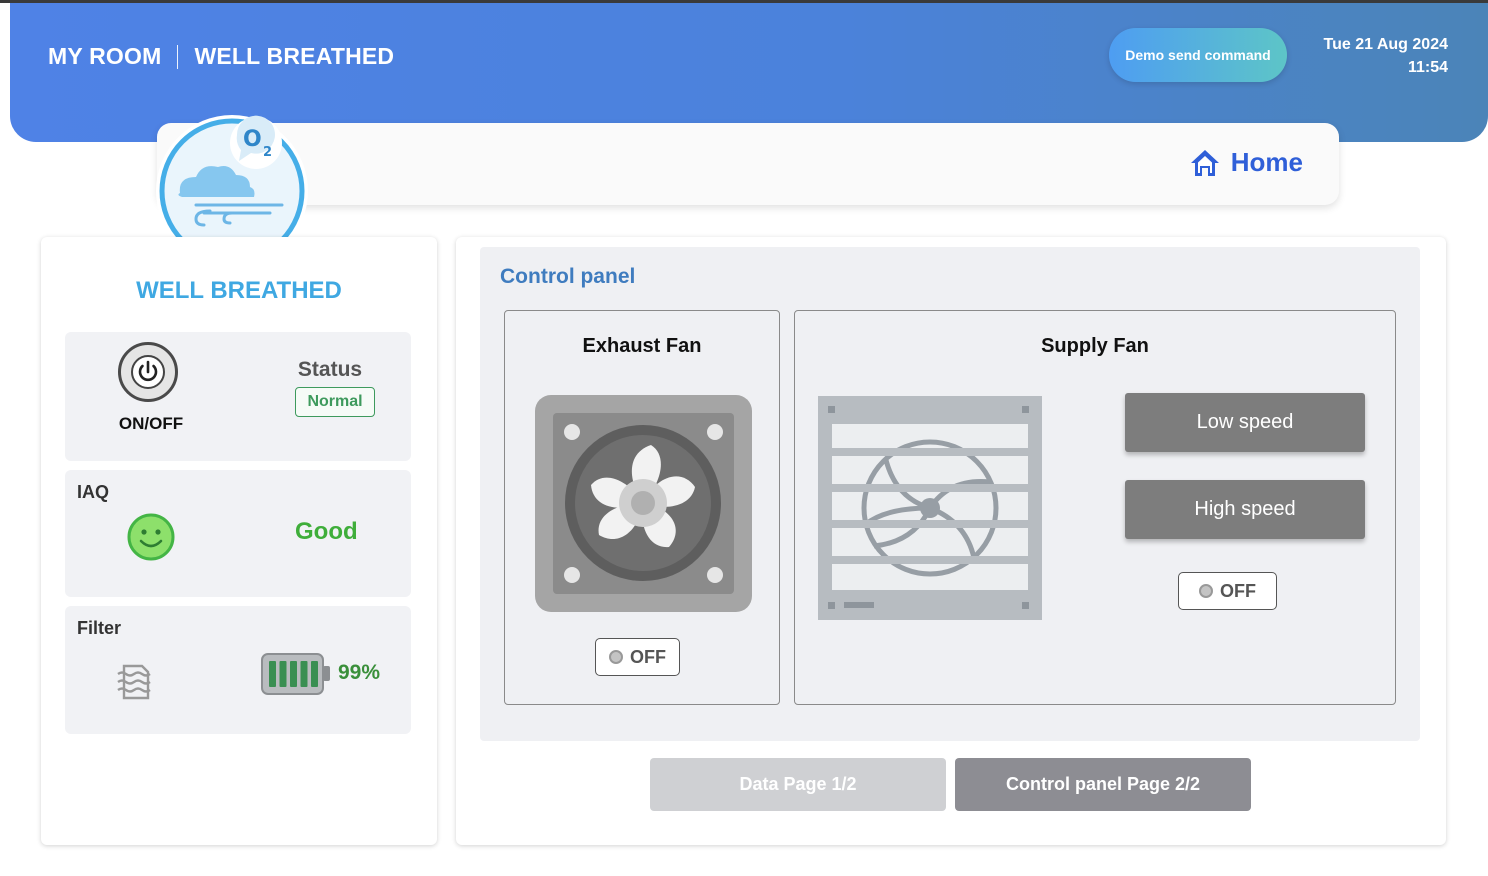  Describe the element at coordinates (151, 423) in the screenshot. I see `power-label: ON/OFF` at that location.